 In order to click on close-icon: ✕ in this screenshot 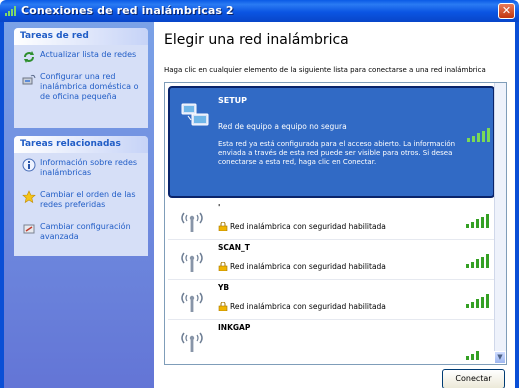, I will do `click(506, 10)`.